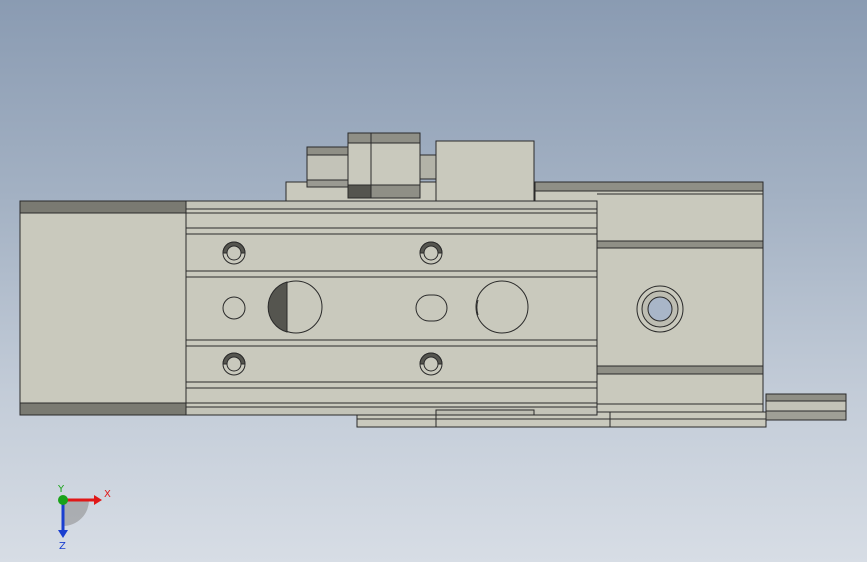 The height and width of the screenshot is (562, 867). I want to click on y-axis-dot, so click(63, 500).